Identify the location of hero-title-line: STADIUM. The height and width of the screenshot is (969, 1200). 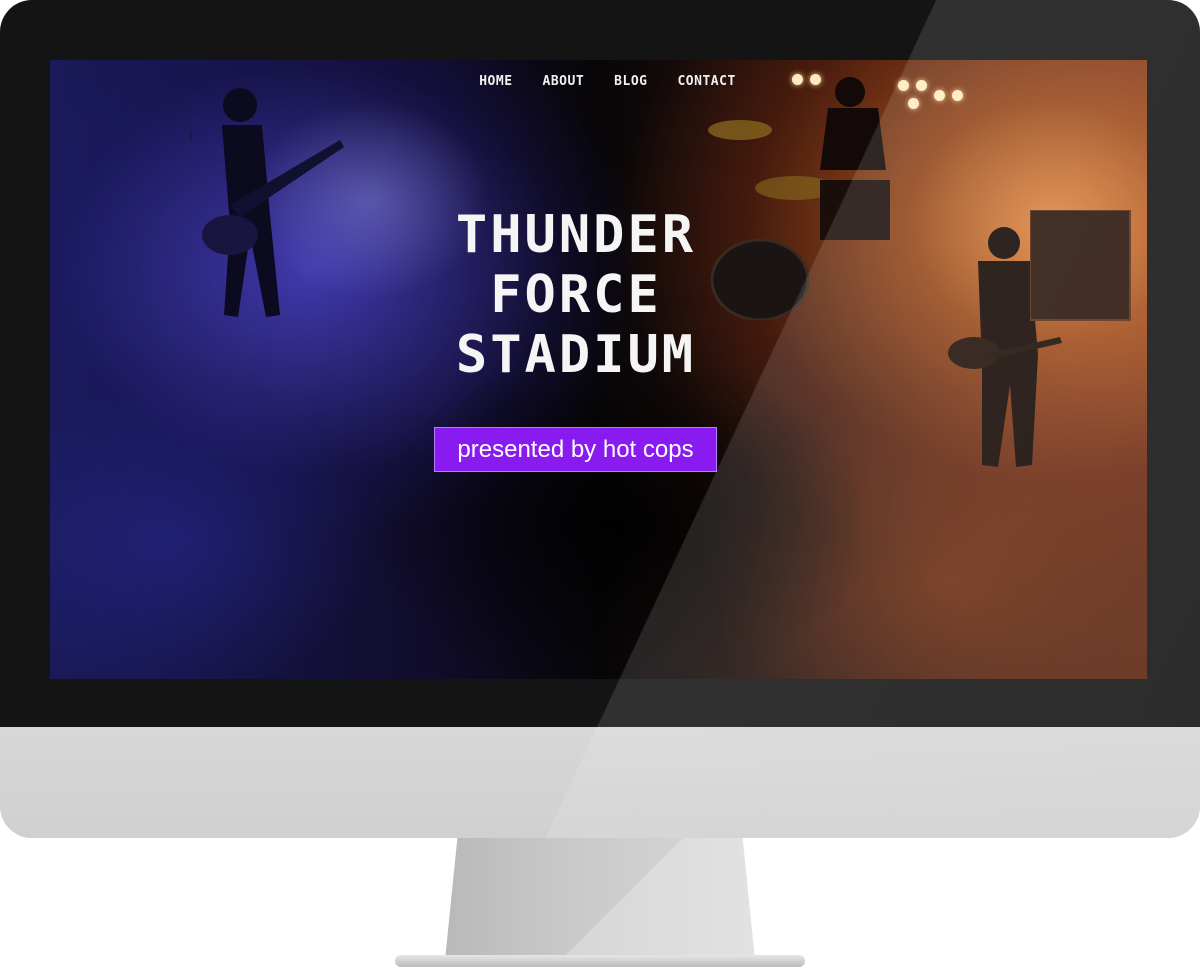
(576, 355).